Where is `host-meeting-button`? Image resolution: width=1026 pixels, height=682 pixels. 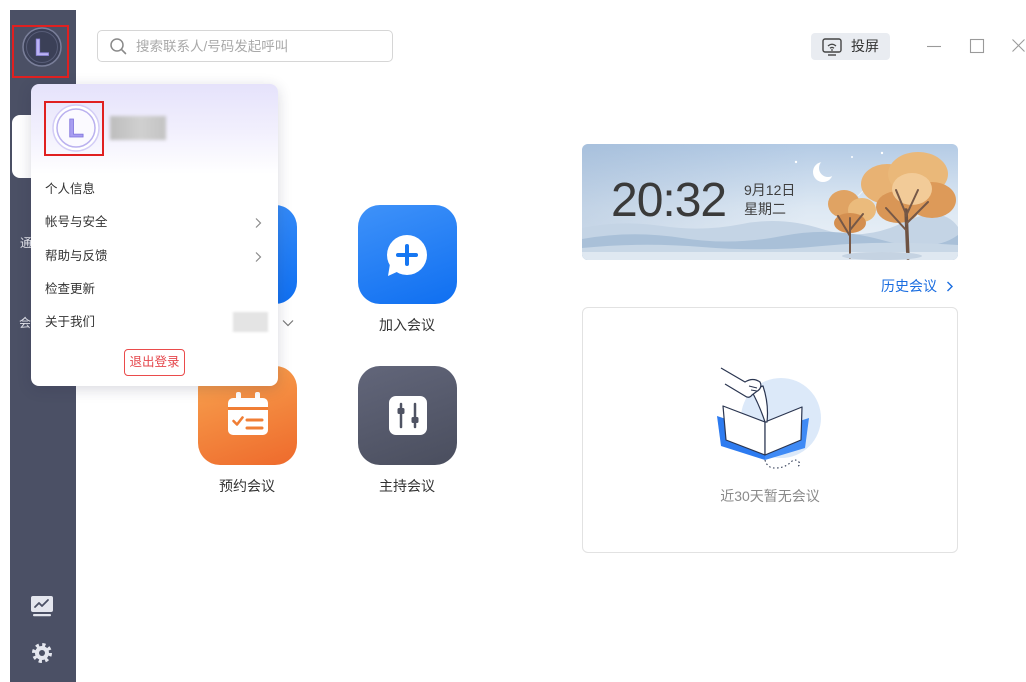
host-meeting-button is located at coordinates (407, 415).